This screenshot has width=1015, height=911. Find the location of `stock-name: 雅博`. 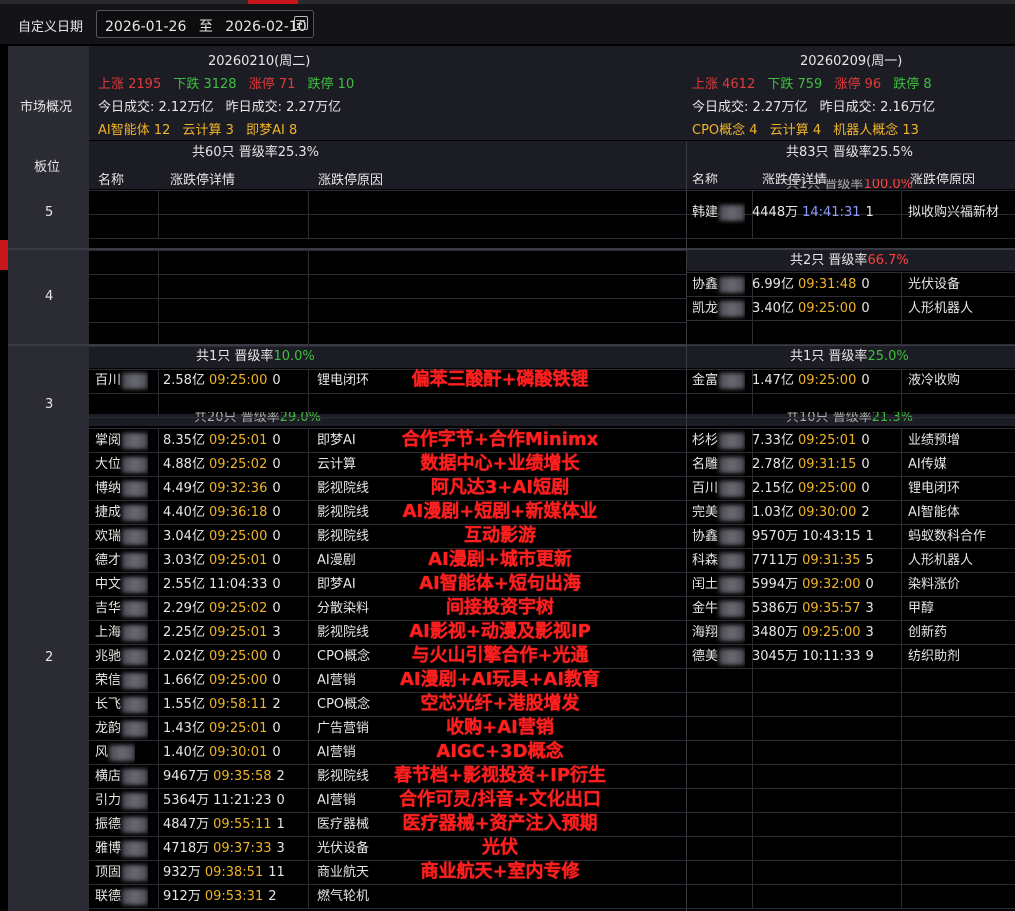

stock-name: 雅博 is located at coordinates (122, 849).